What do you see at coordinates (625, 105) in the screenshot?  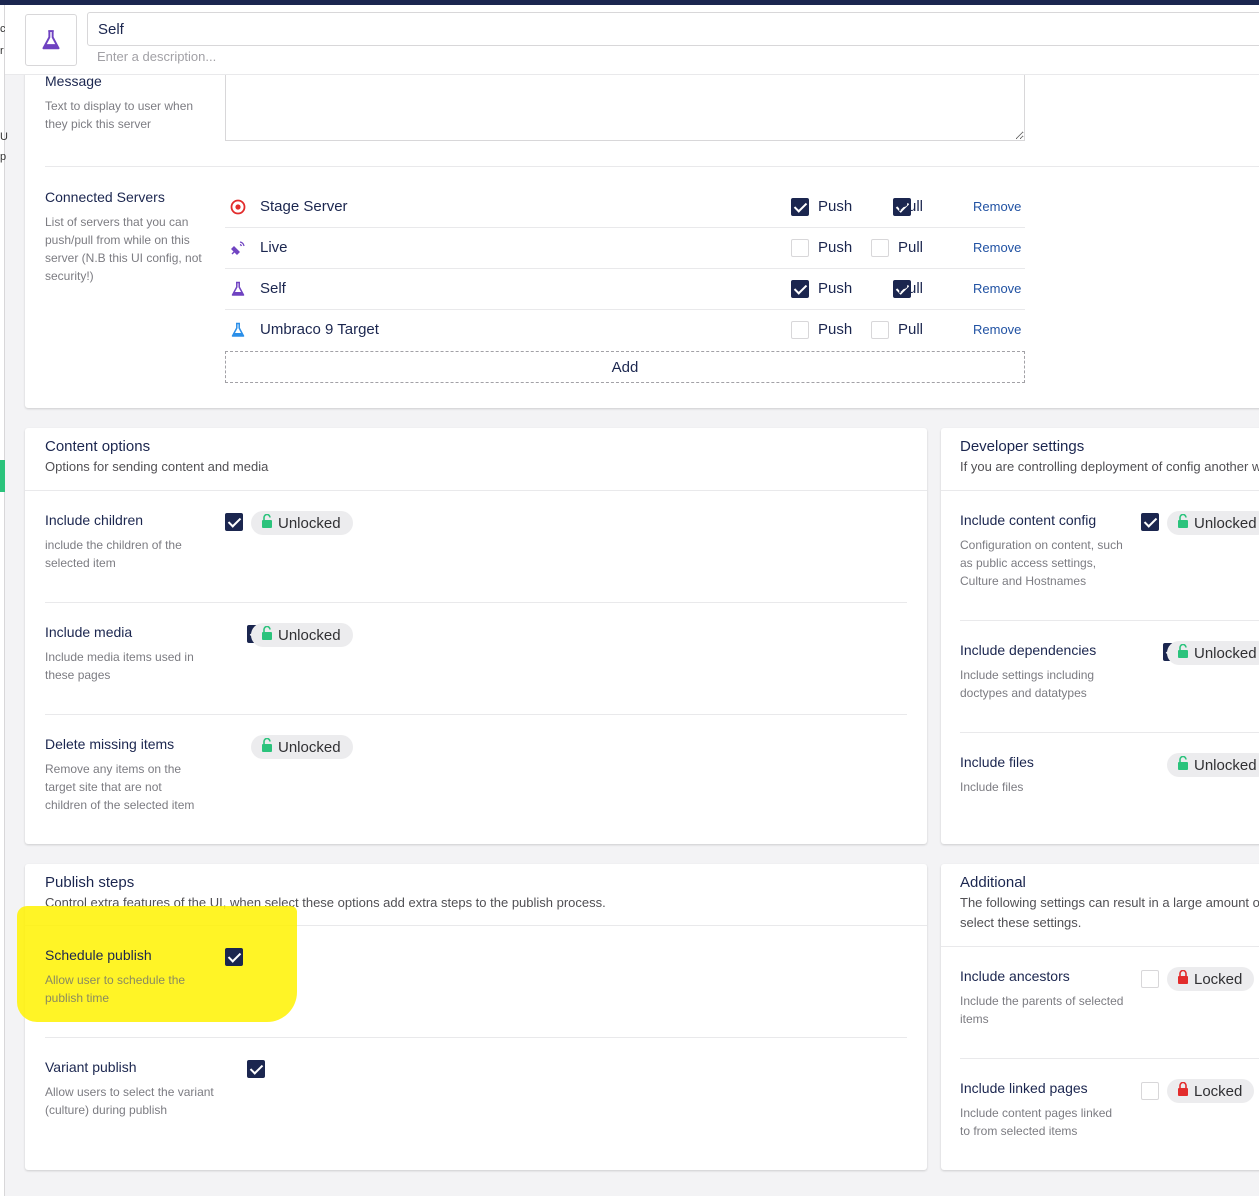 I see `message-textarea` at bounding box center [625, 105].